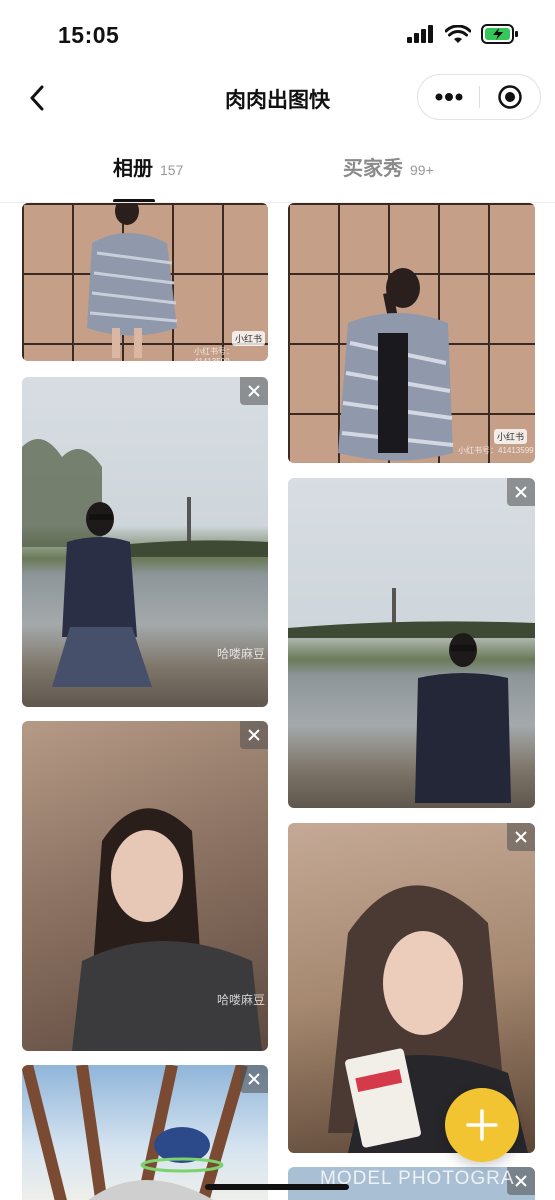 This screenshot has width=555, height=1200. Describe the element at coordinates (277, 1187) in the screenshot. I see `home-indicator` at that location.